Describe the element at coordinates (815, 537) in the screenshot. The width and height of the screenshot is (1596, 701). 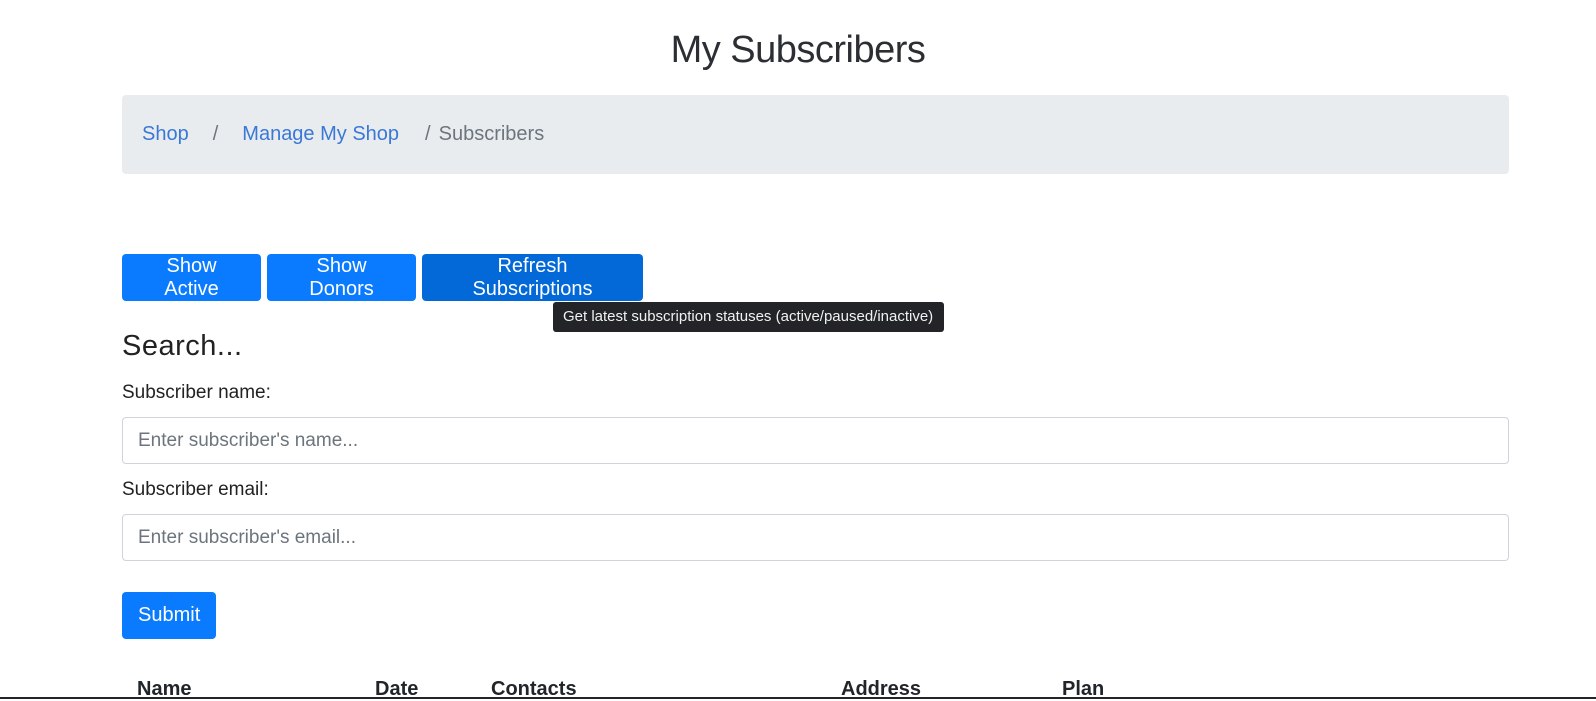
I see `subscriber-email-input` at that location.